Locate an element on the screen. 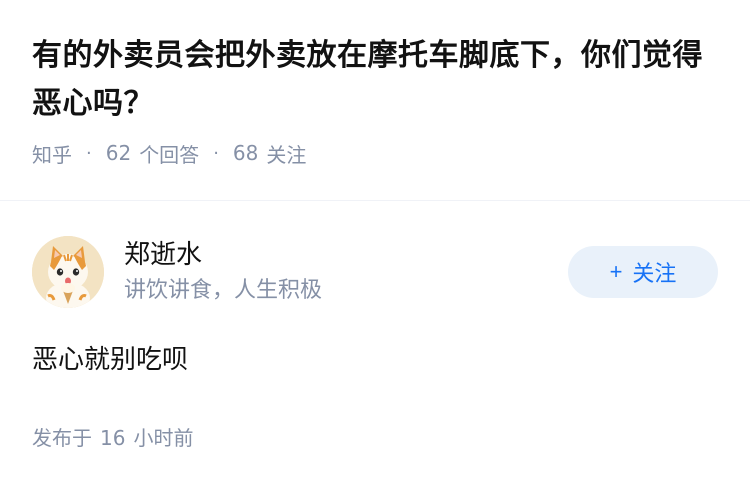 The width and height of the screenshot is (750, 490). time-value: 16 is located at coordinates (113, 438).